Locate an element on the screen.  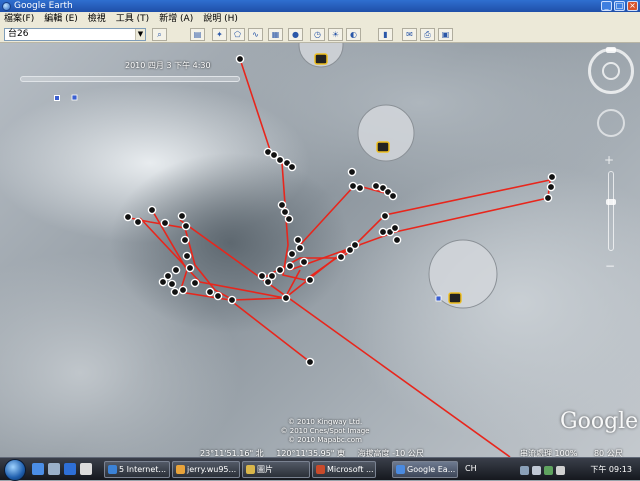
look-joystick is located at coordinates (611, 71).